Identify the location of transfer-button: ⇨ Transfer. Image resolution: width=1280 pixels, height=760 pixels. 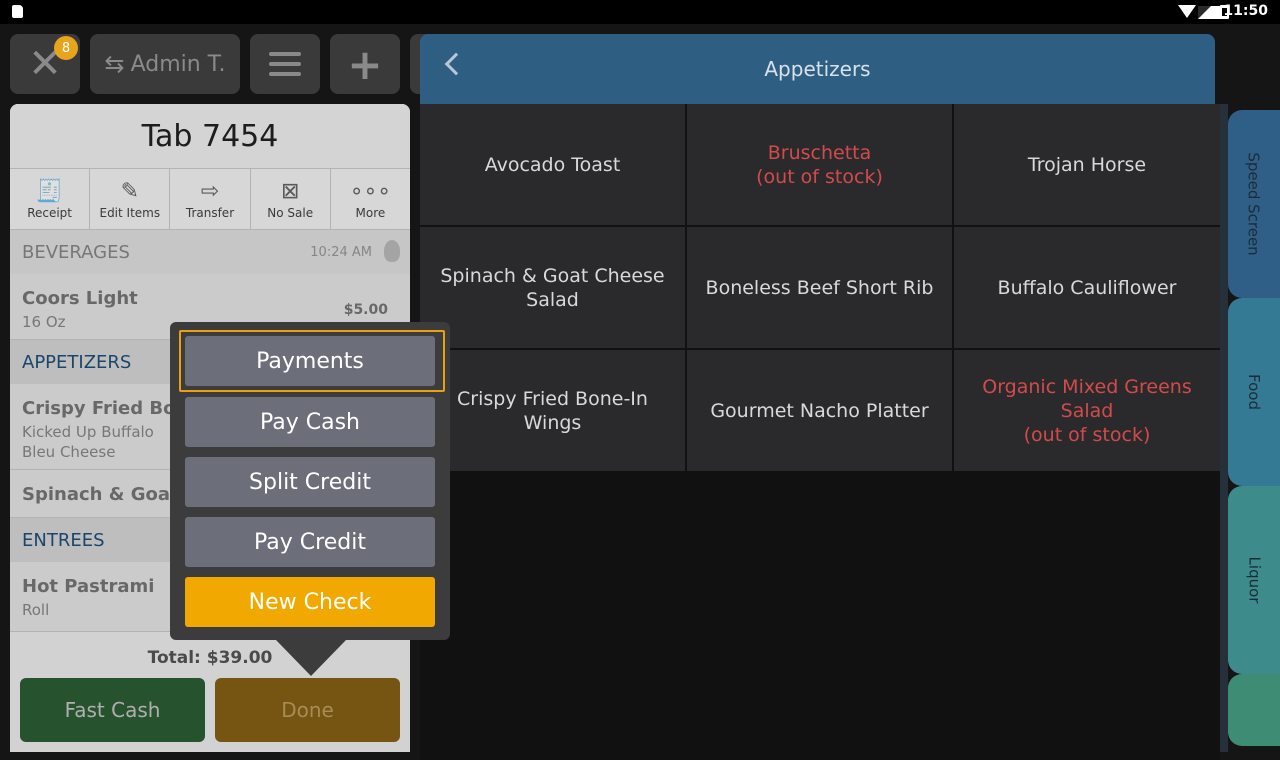
(210, 199).